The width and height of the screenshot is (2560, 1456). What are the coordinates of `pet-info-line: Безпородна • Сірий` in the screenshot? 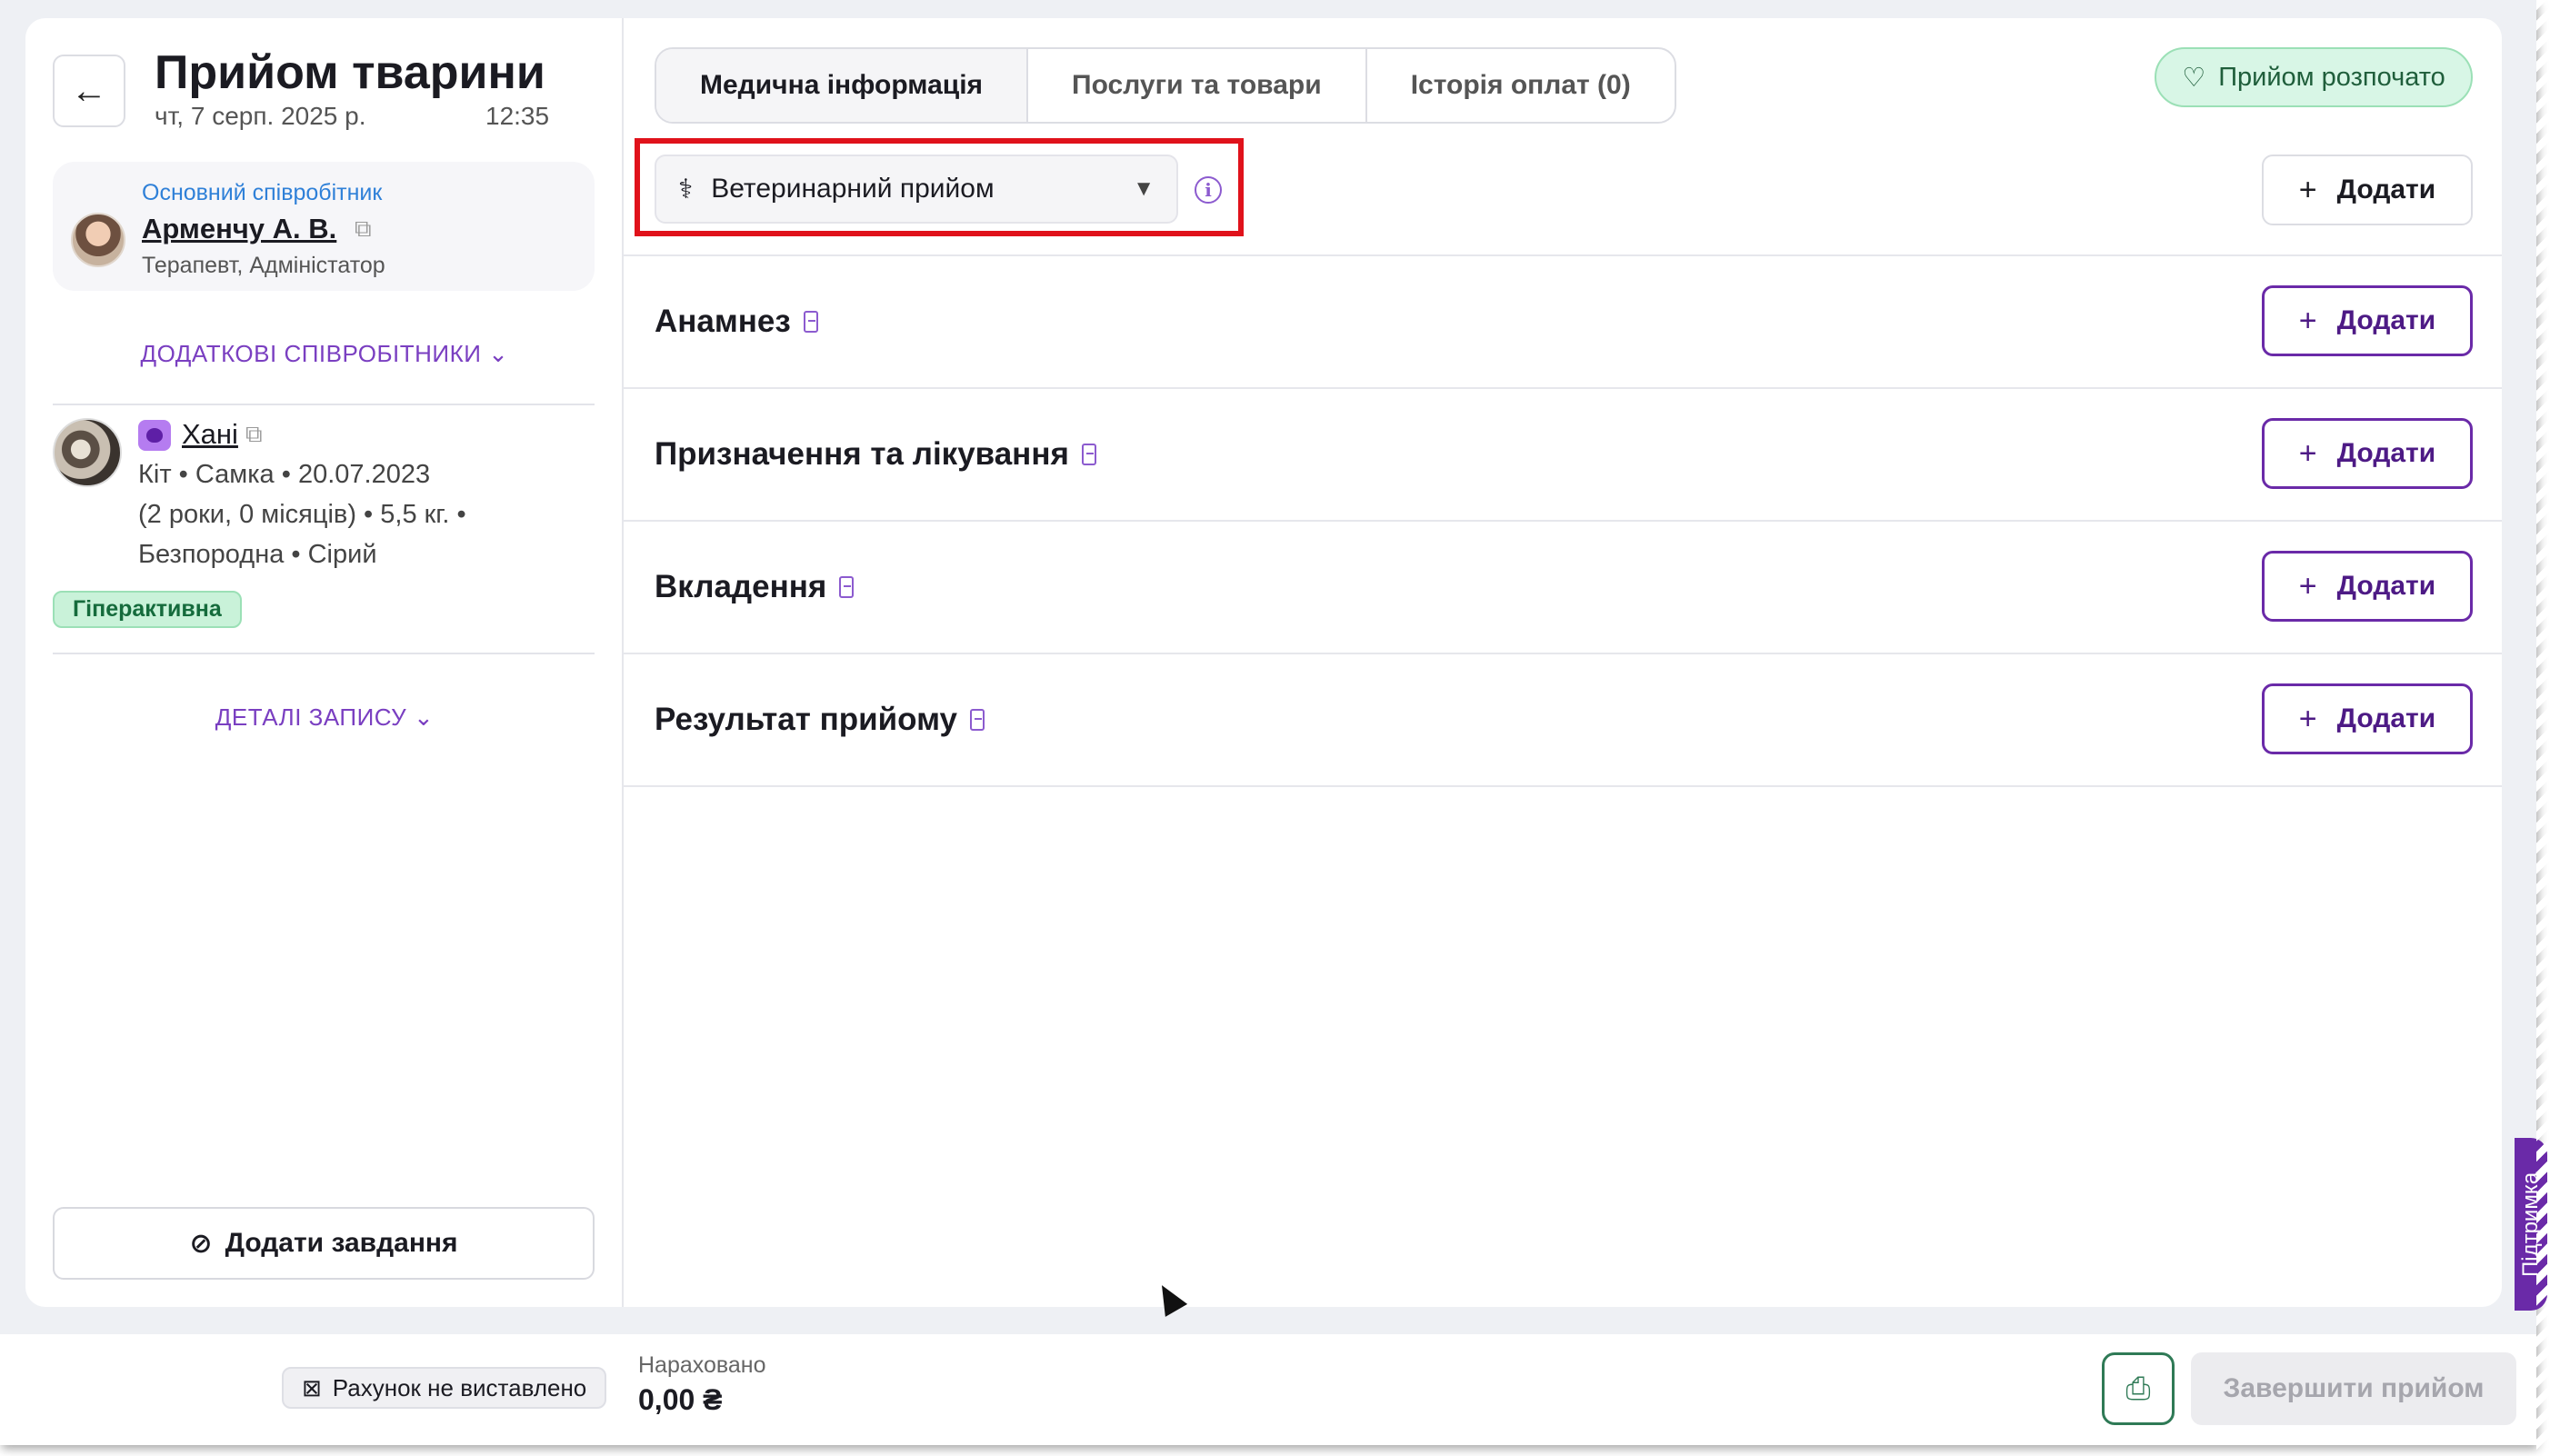 It's located at (257, 555).